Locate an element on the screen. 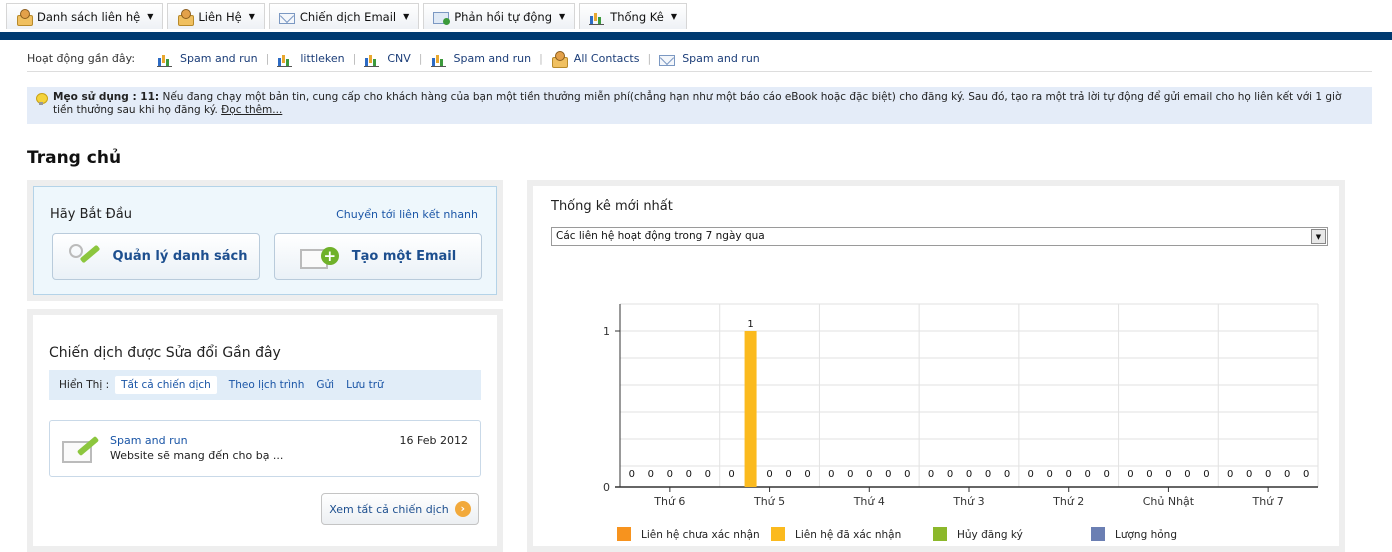 The image size is (1392, 552). recent-item-label: All Contacts is located at coordinates (606, 58).